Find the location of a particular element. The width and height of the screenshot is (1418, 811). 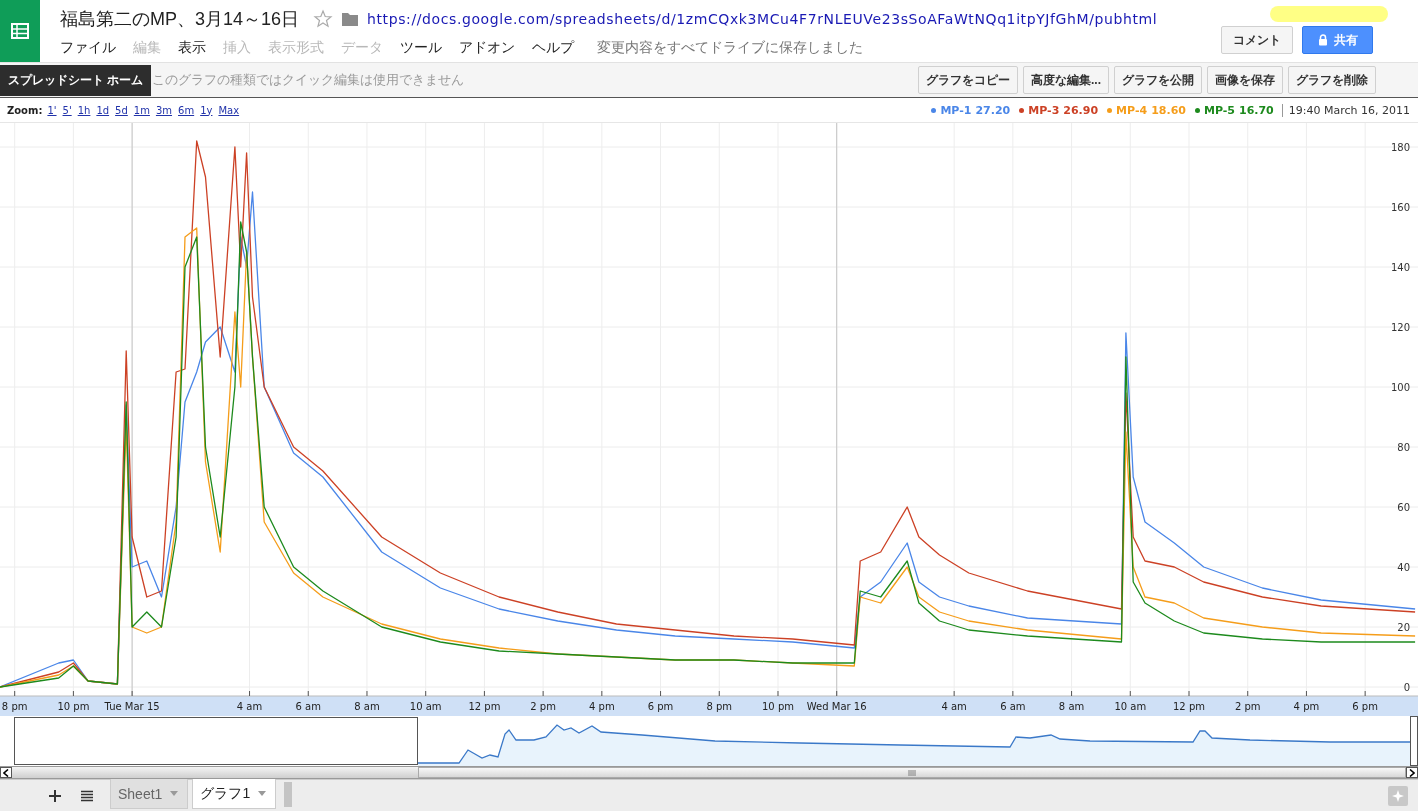

folder-icon is located at coordinates (350, 19).